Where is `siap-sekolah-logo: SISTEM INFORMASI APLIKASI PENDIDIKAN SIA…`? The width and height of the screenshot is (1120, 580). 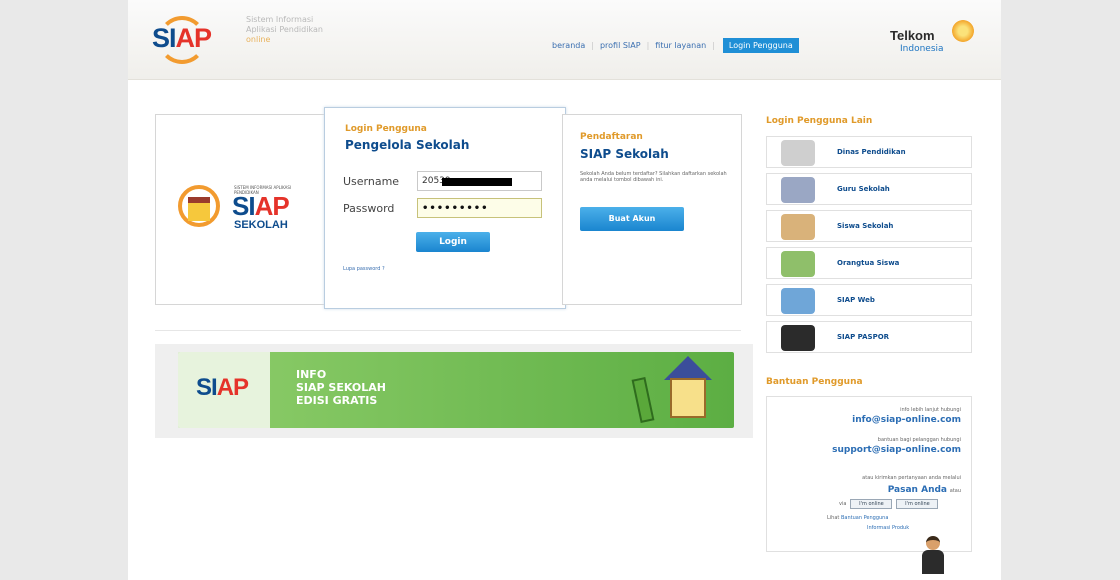 siap-sekolah-logo: SISTEM INFORMASI APLIKASI PENDIDIKAN SIA… is located at coordinates (244, 210).